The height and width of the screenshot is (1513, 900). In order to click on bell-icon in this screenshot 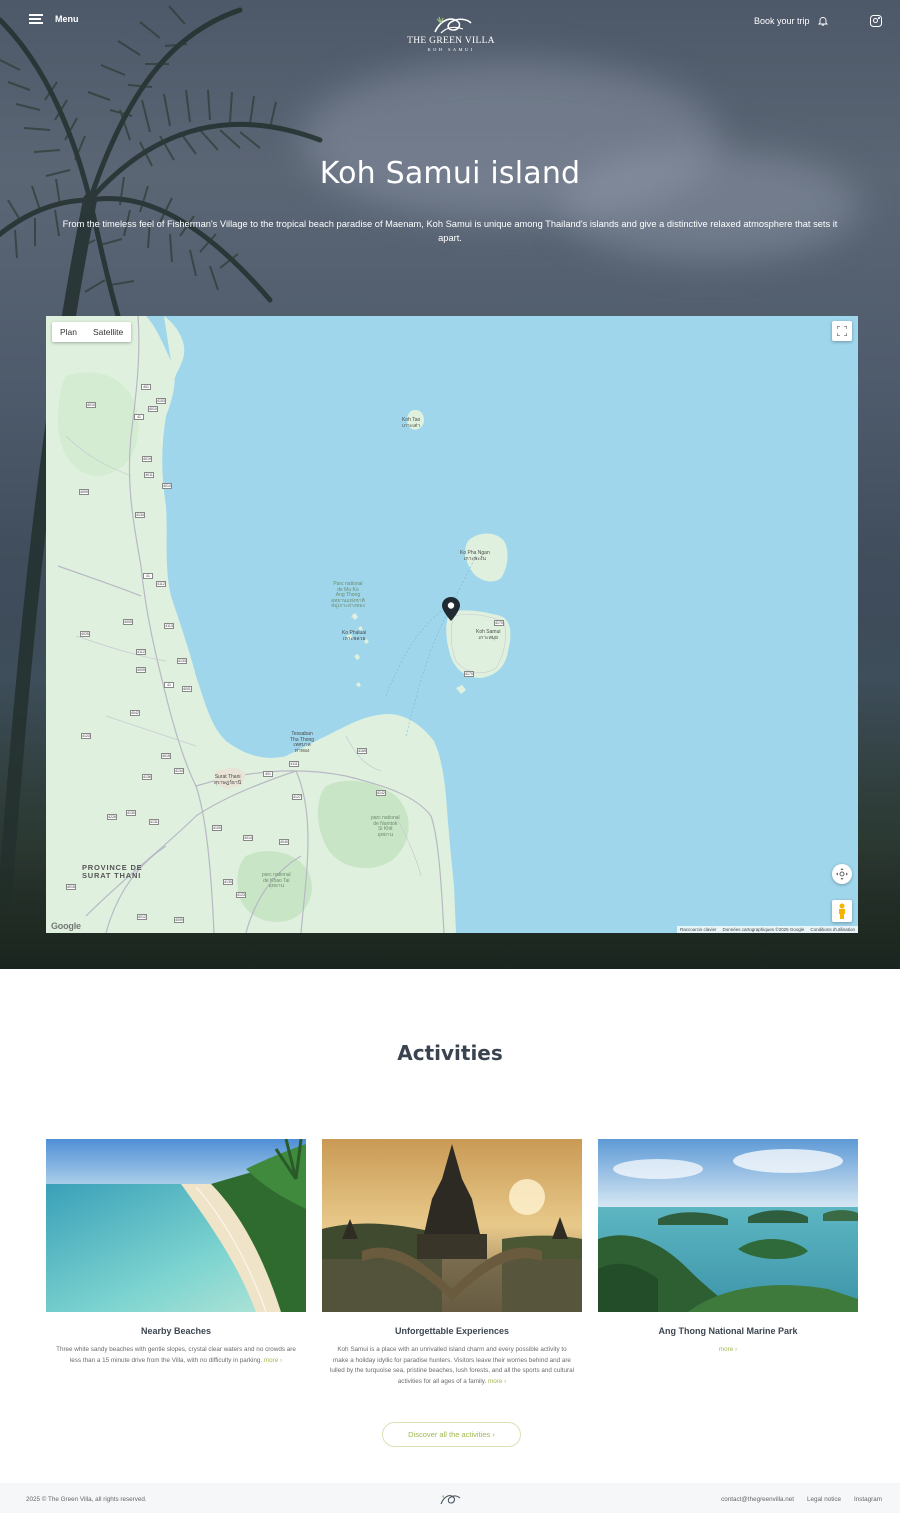, I will do `click(822, 21)`.